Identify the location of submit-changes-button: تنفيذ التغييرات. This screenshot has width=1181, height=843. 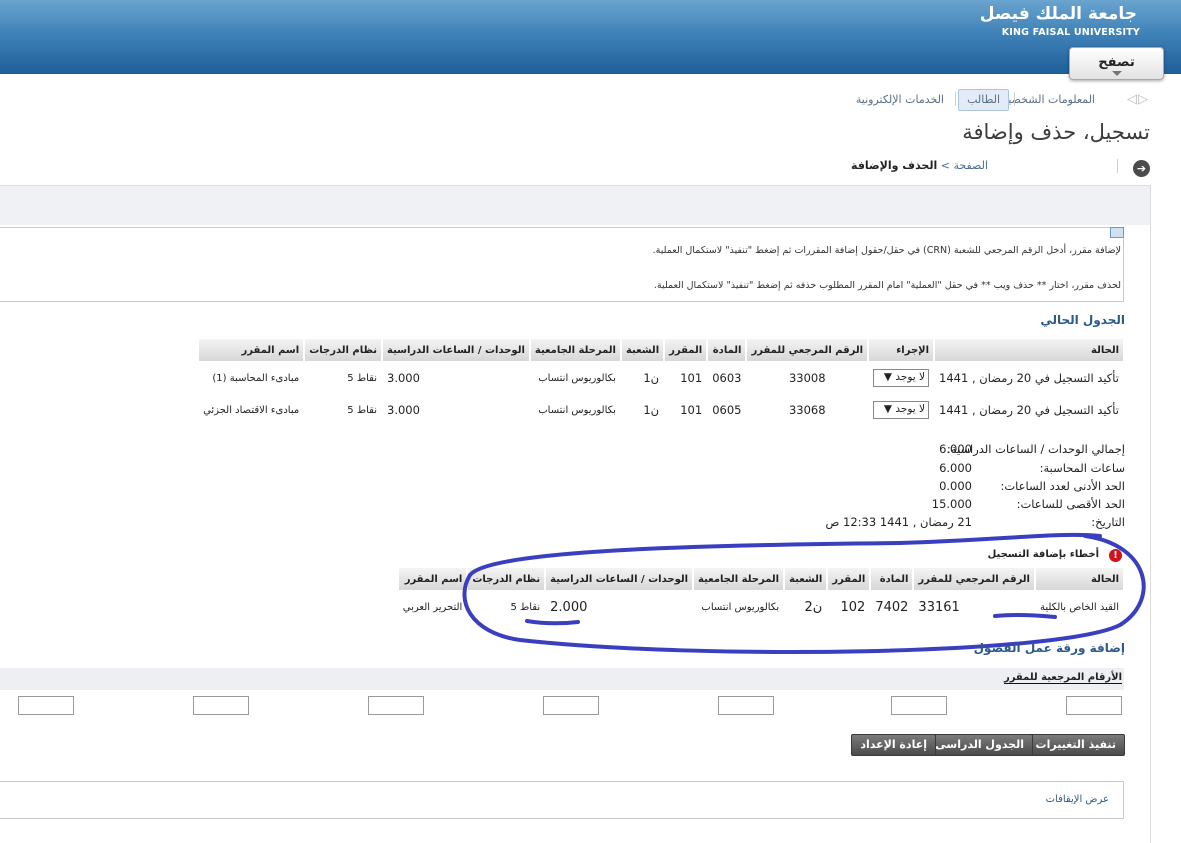
(1075, 745).